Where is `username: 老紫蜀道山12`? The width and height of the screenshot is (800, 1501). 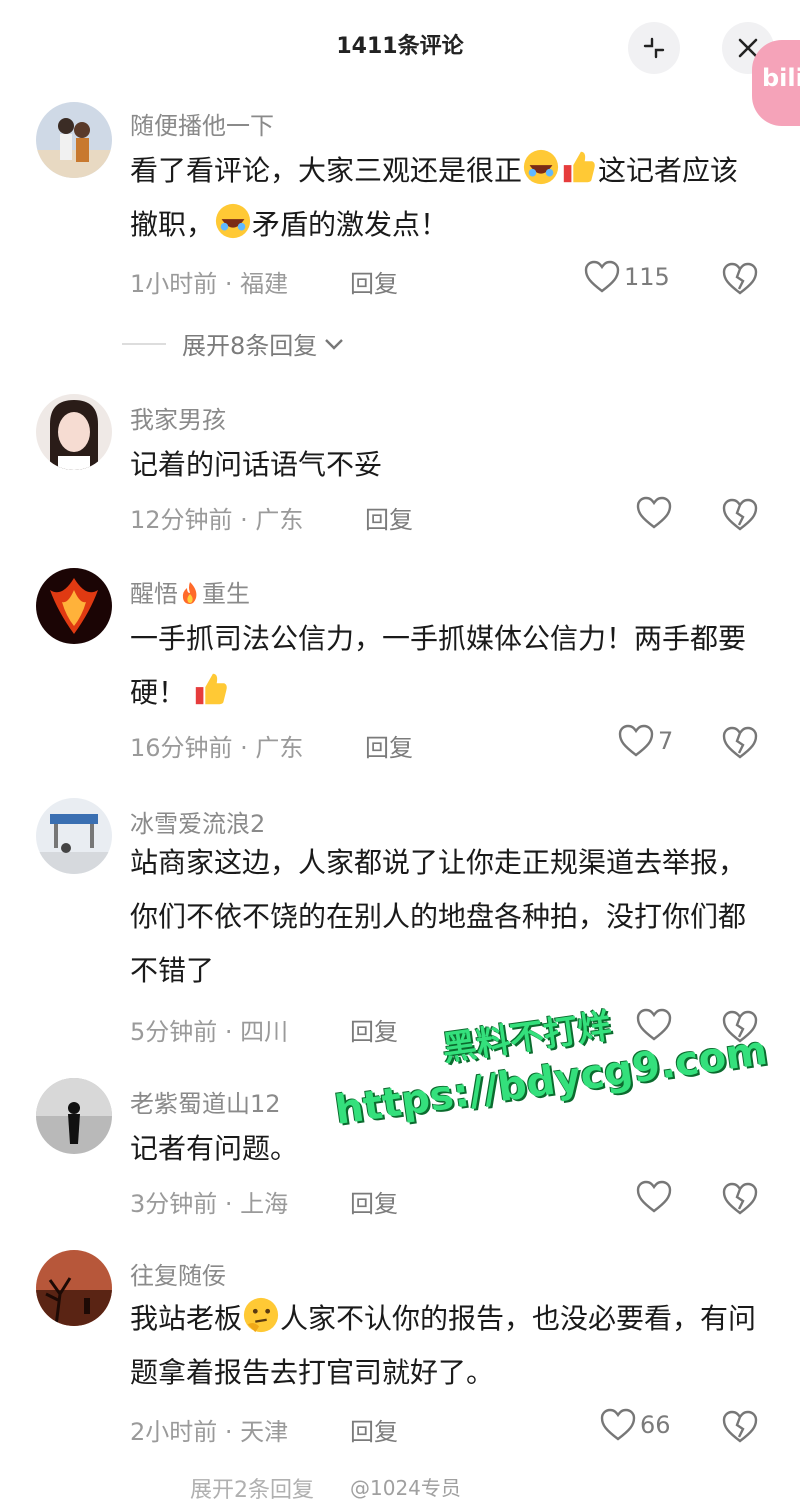
username: 老紫蜀道山12 is located at coordinates (205, 1101).